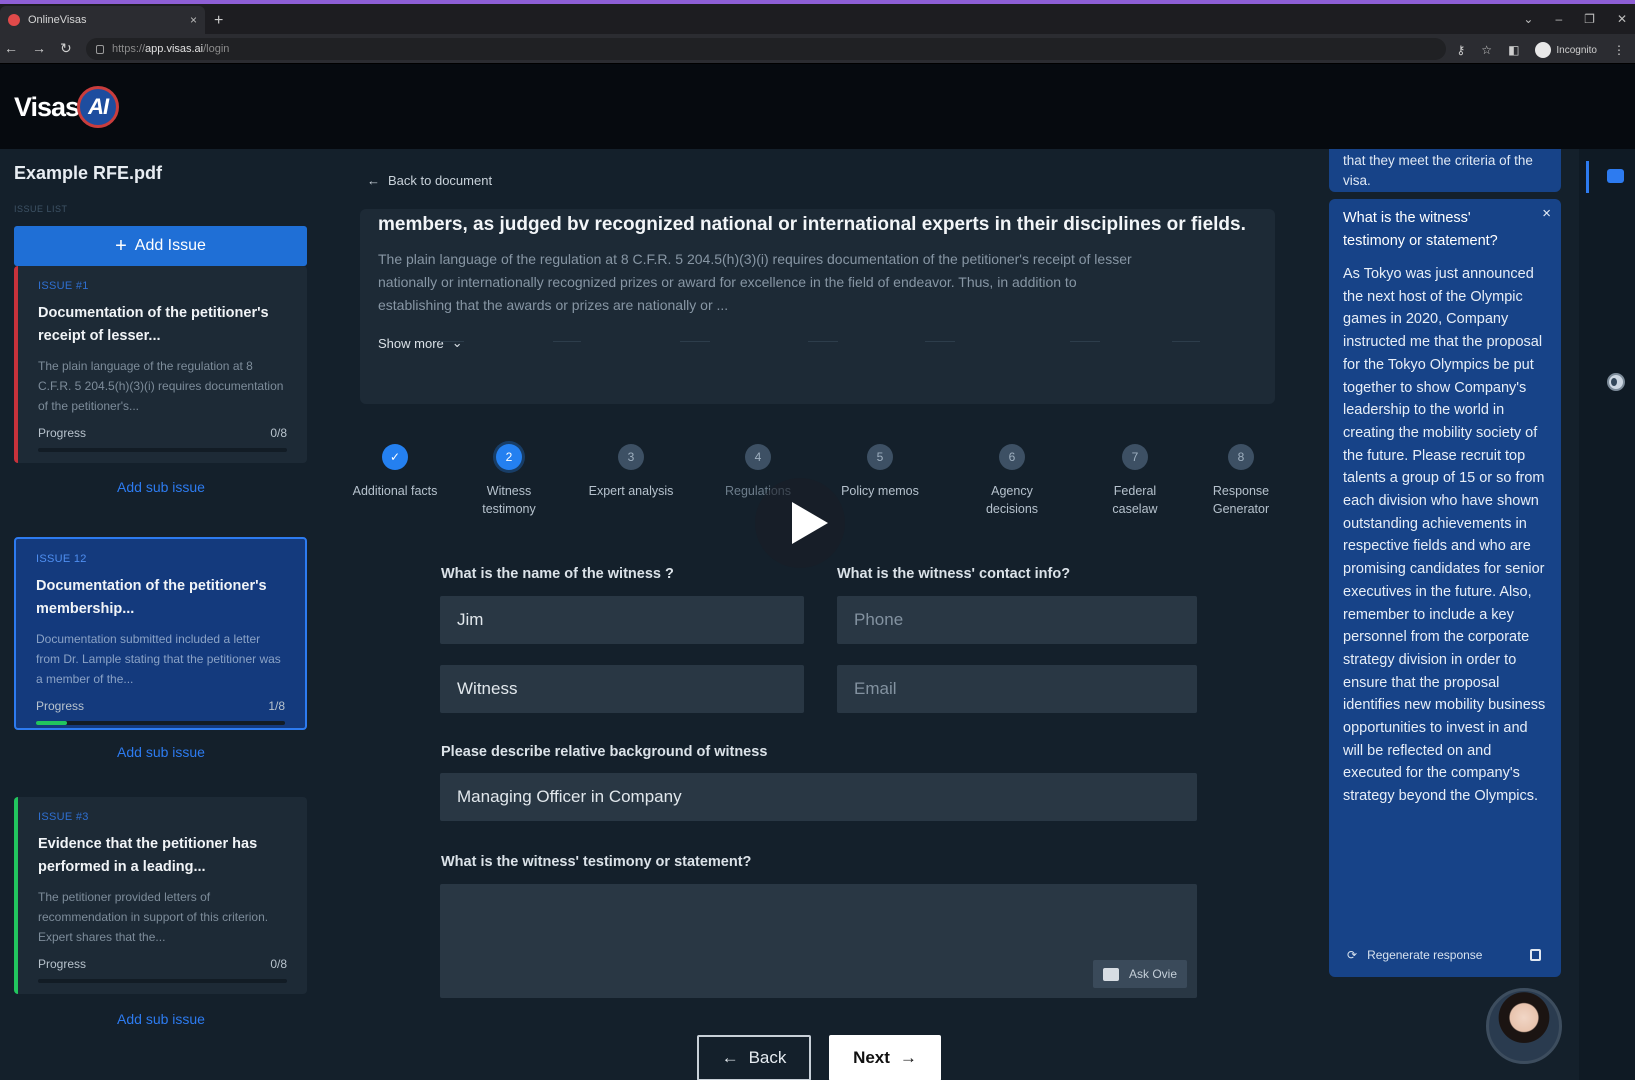 The width and height of the screenshot is (1635, 1080). Describe the element at coordinates (218, 21) in the screenshot. I see `new-tab-icon: +` at that location.